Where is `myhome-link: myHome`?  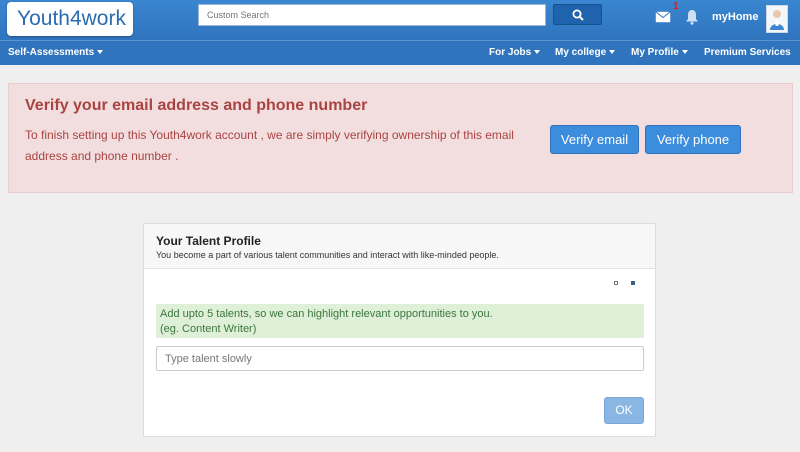
myhome-link: myHome is located at coordinates (735, 17).